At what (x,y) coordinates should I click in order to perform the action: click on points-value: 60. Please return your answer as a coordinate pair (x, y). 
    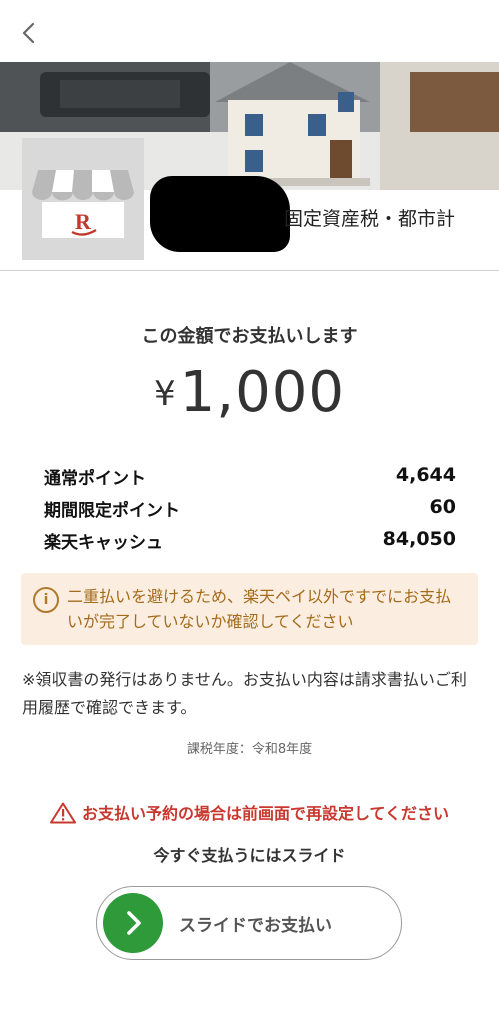
    Looking at the image, I should click on (442, 507).